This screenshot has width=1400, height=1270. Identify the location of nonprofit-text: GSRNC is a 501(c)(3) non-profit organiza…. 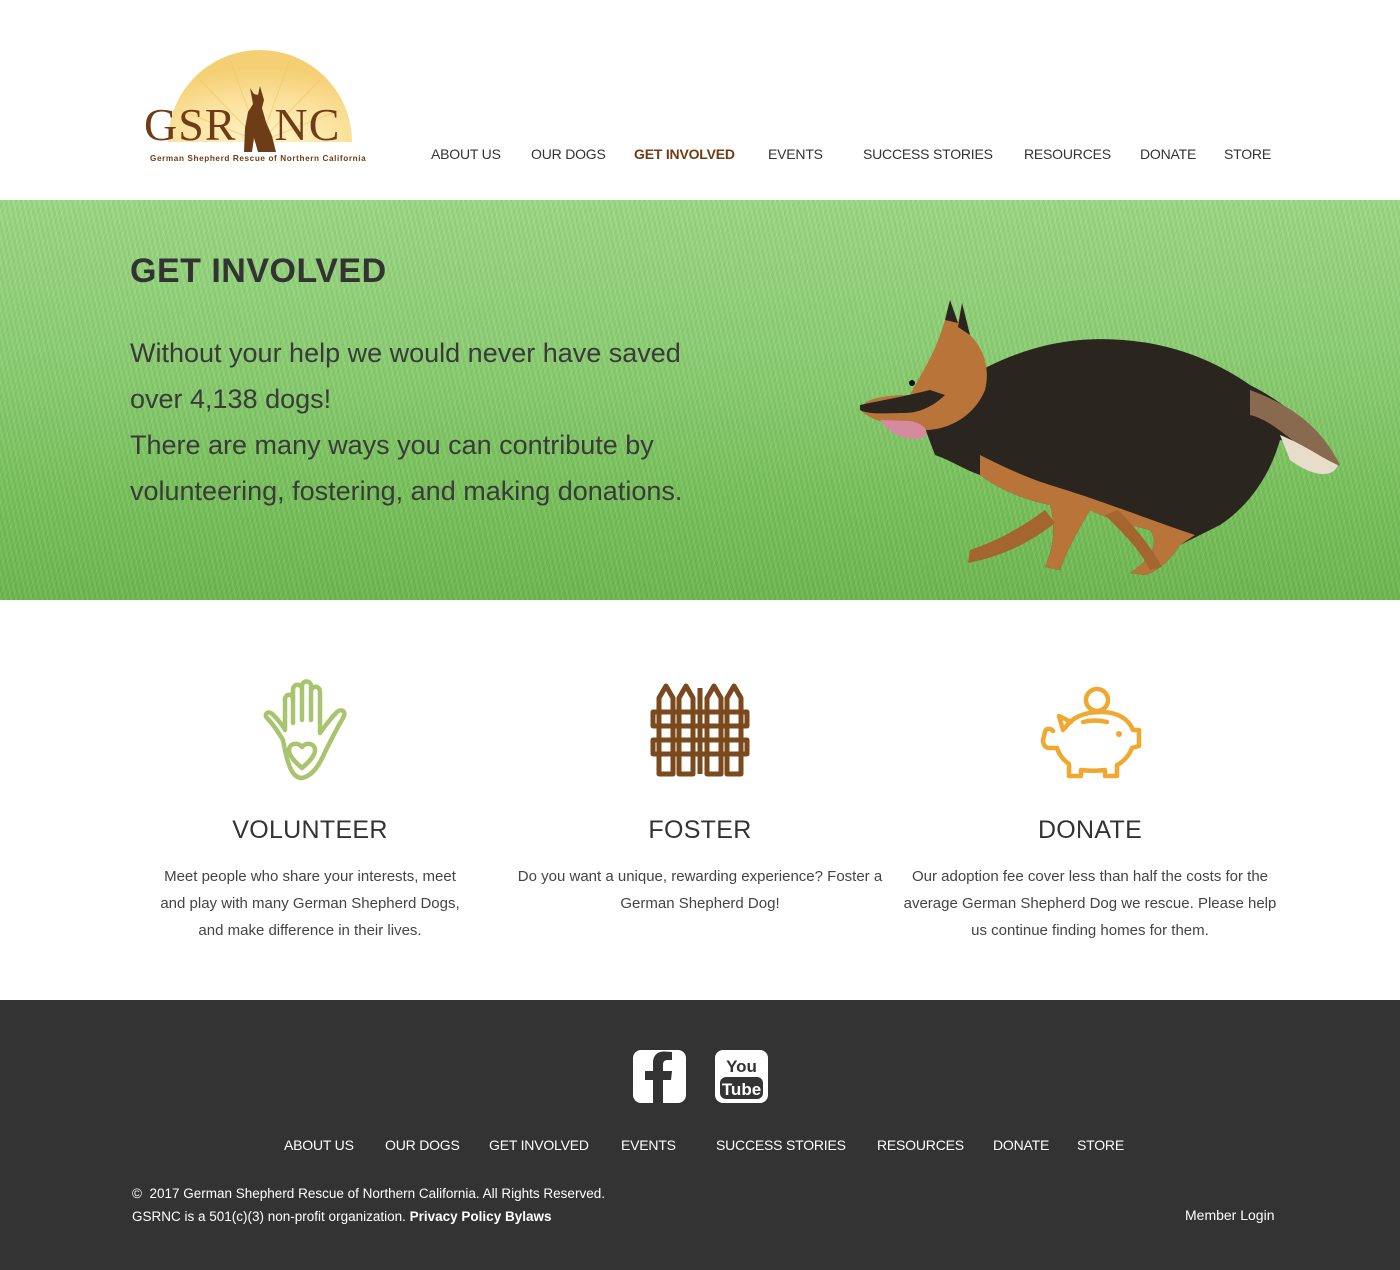
(269, 1216).